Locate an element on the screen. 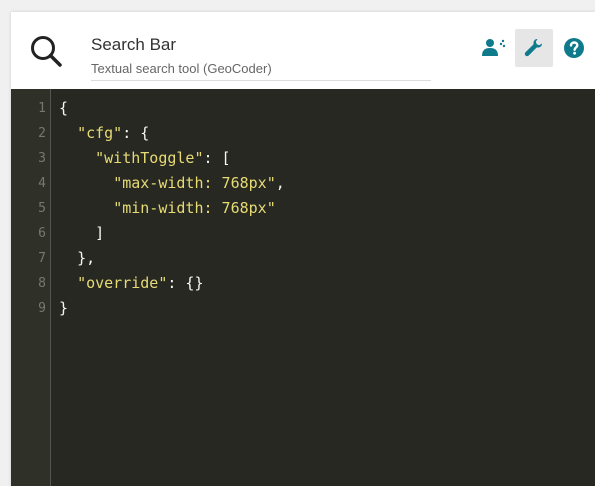  line-number: 2 is located at coordinates (42, 133).